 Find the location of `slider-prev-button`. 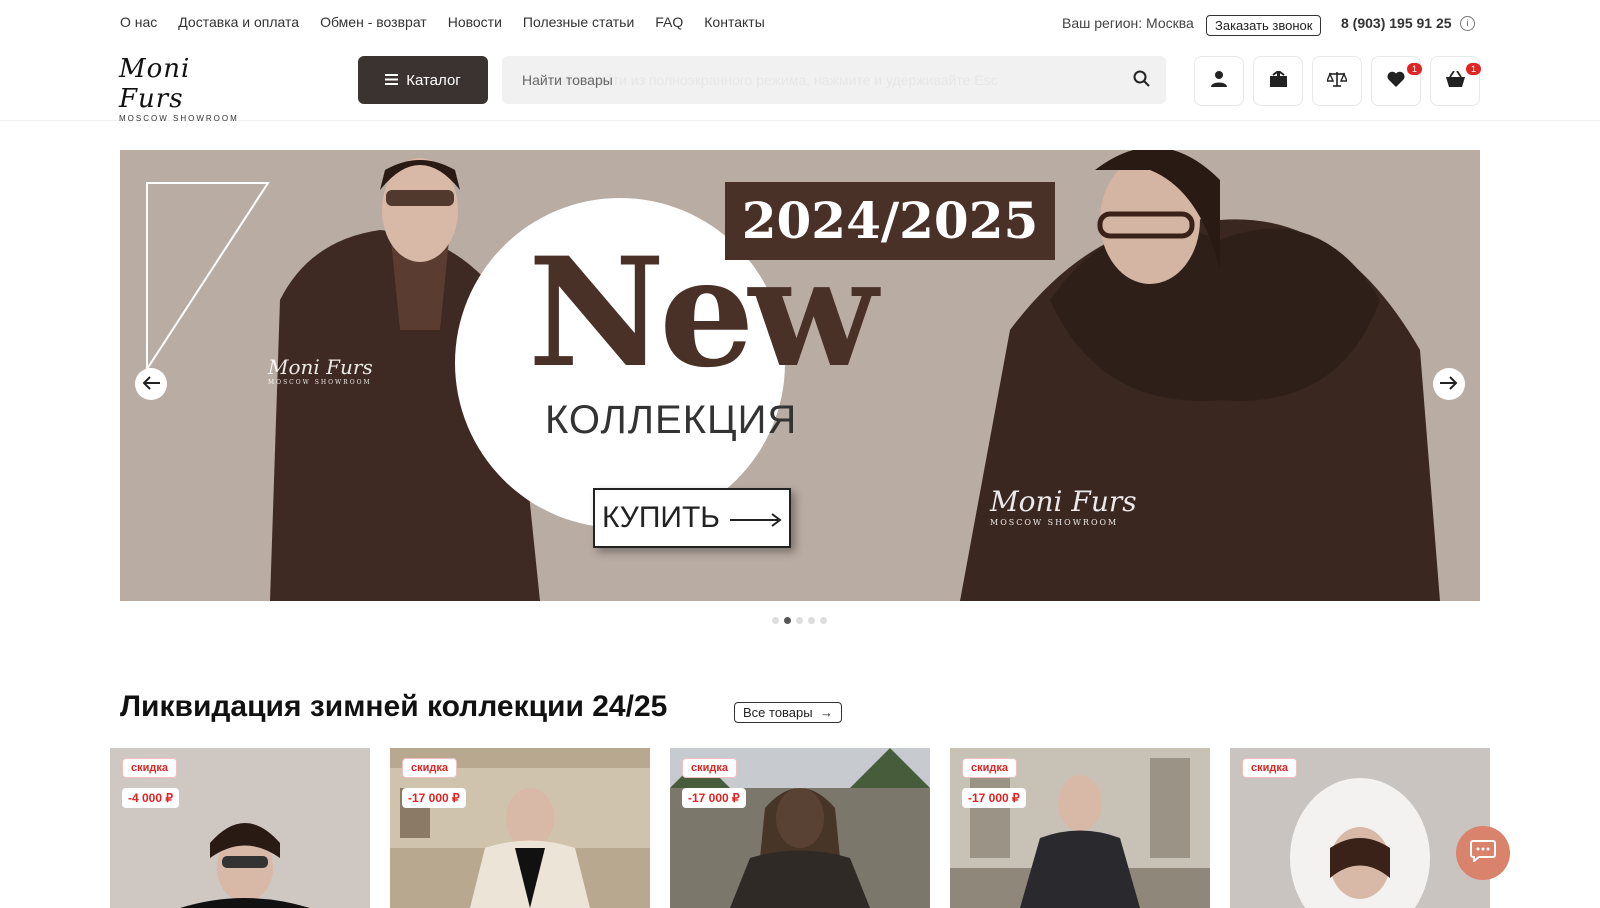

slider-prev-button is located at coordinates (151, 384).